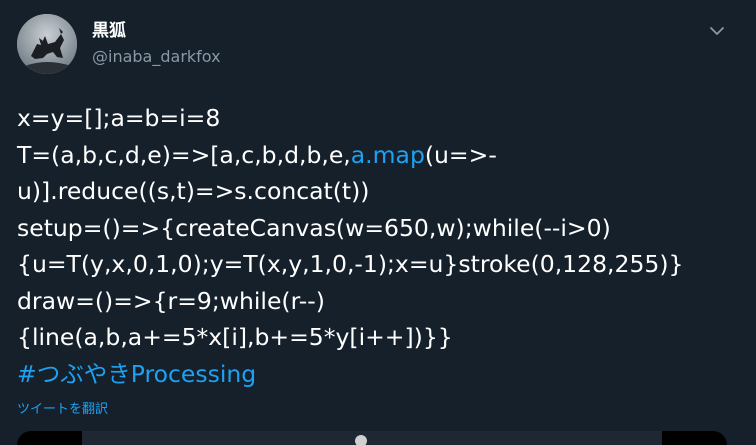 The width and height of the screenshot is (756, 445). Describe the element at coordinates (119, 118) in the screenshot. I see `code-text: x=y=[];a=b=i=8` at that location.